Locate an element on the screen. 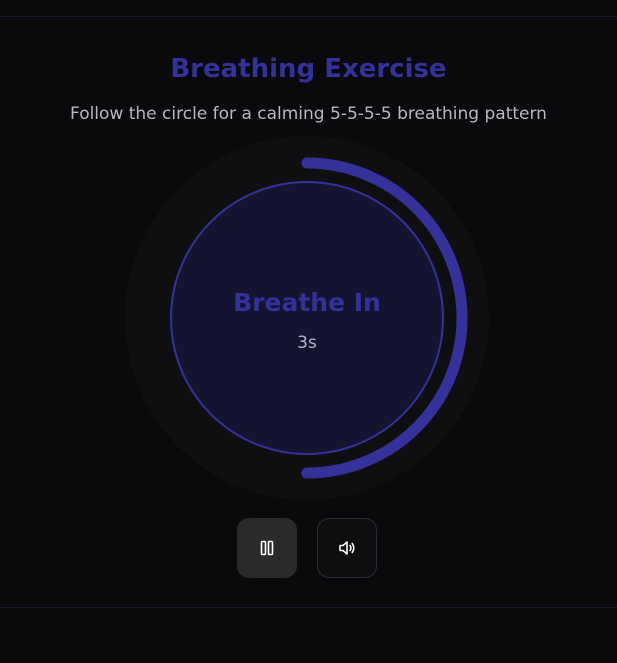 Image resolution: width=617 pixels, height=663 pixels. pause-icon is located at coordinates (267, 548).